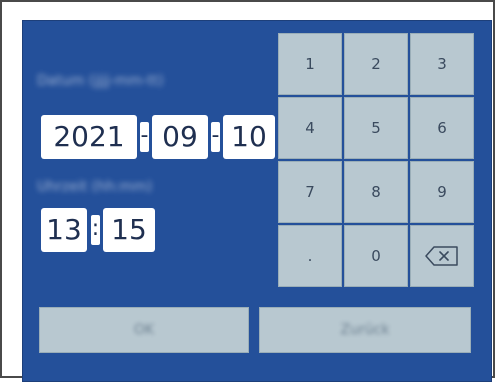  What do you see at coordinates (89, 137) in the screenshot?
I see `year-field: 2021` at bounding box center [89, 137].